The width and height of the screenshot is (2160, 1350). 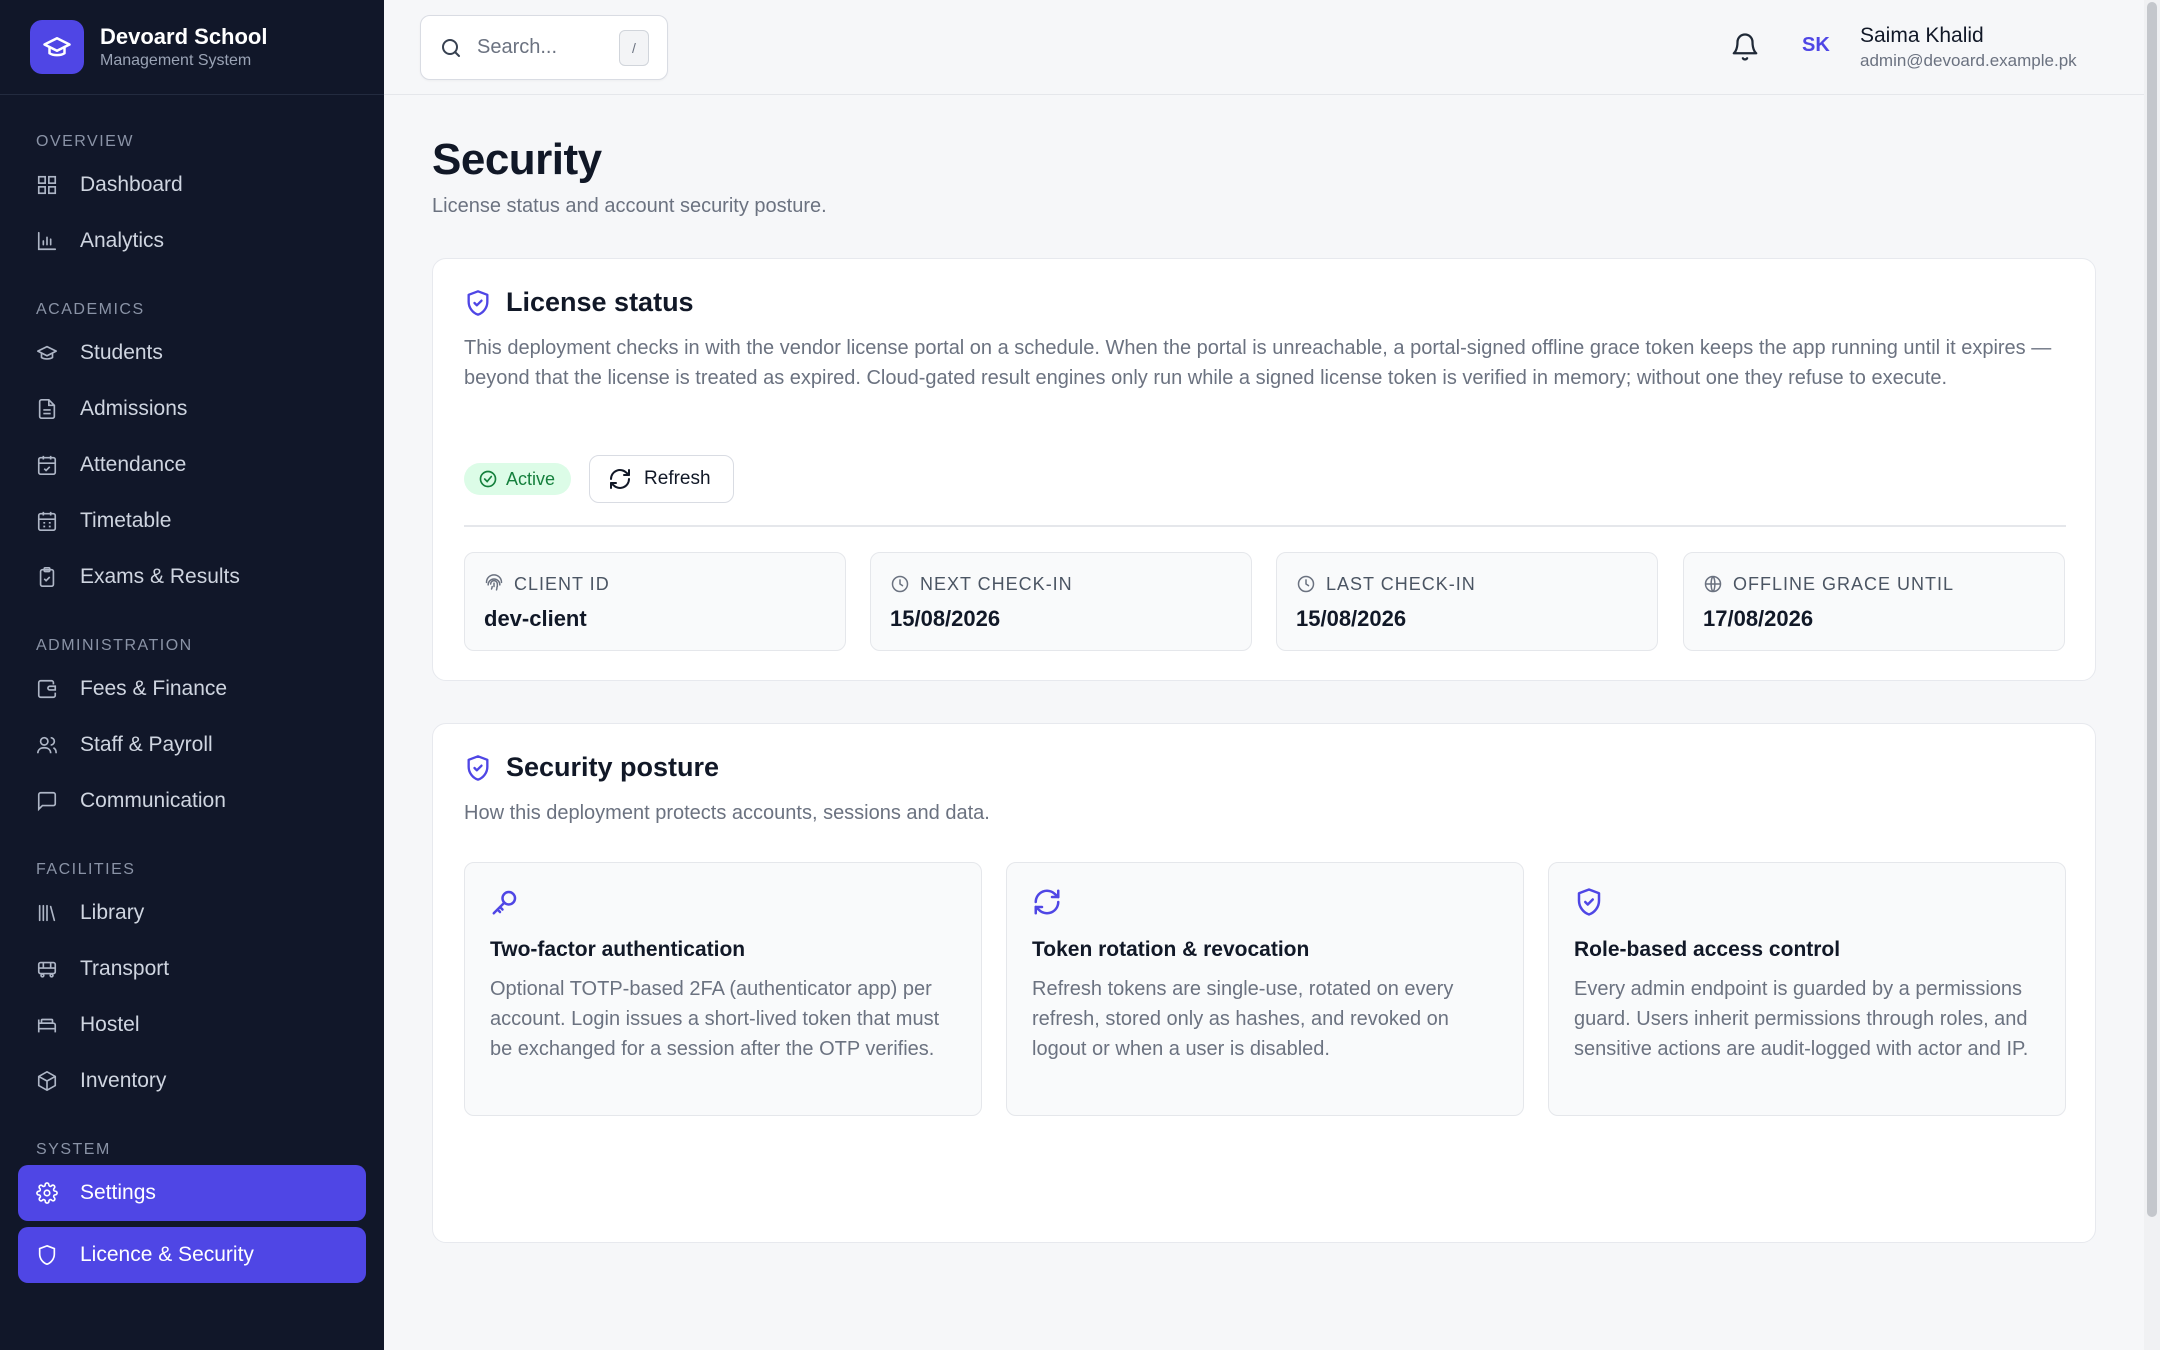 What do you see at coordinates (47, 409) in the screenshot?
I see `document-icon` at bounding box center [47, 409].